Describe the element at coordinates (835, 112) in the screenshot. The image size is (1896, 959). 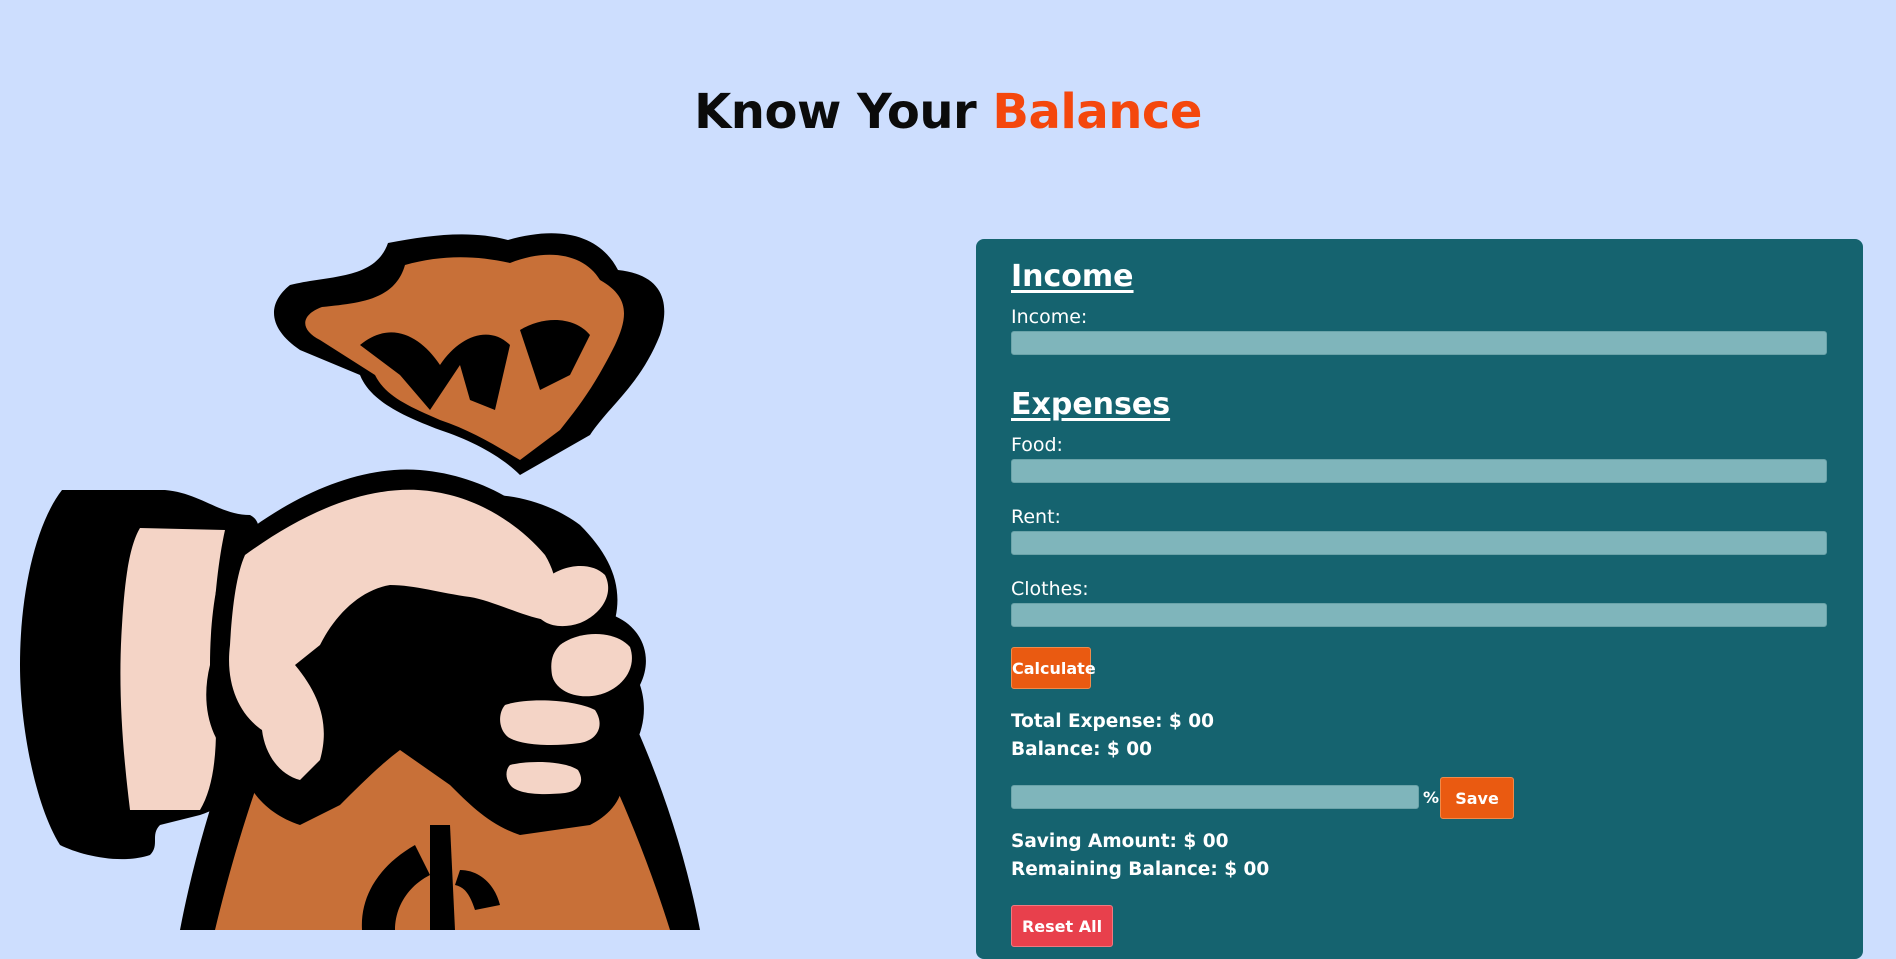
I see `title-part-know-your: Know Your` at that location.